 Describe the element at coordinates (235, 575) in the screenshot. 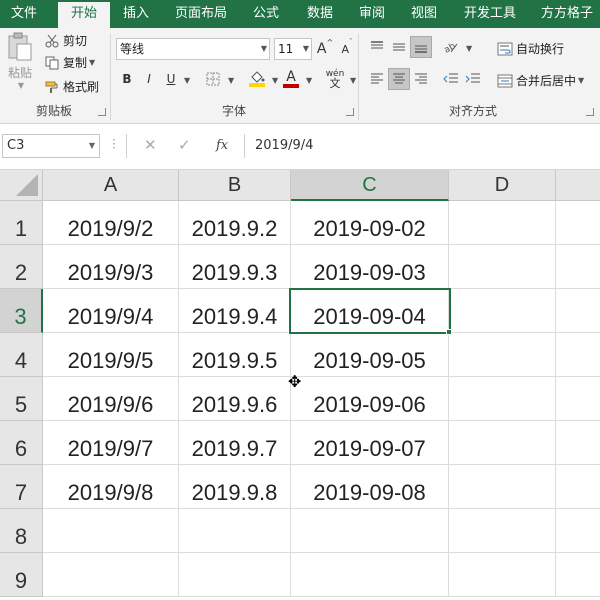

I see `cell-b9` at that location.